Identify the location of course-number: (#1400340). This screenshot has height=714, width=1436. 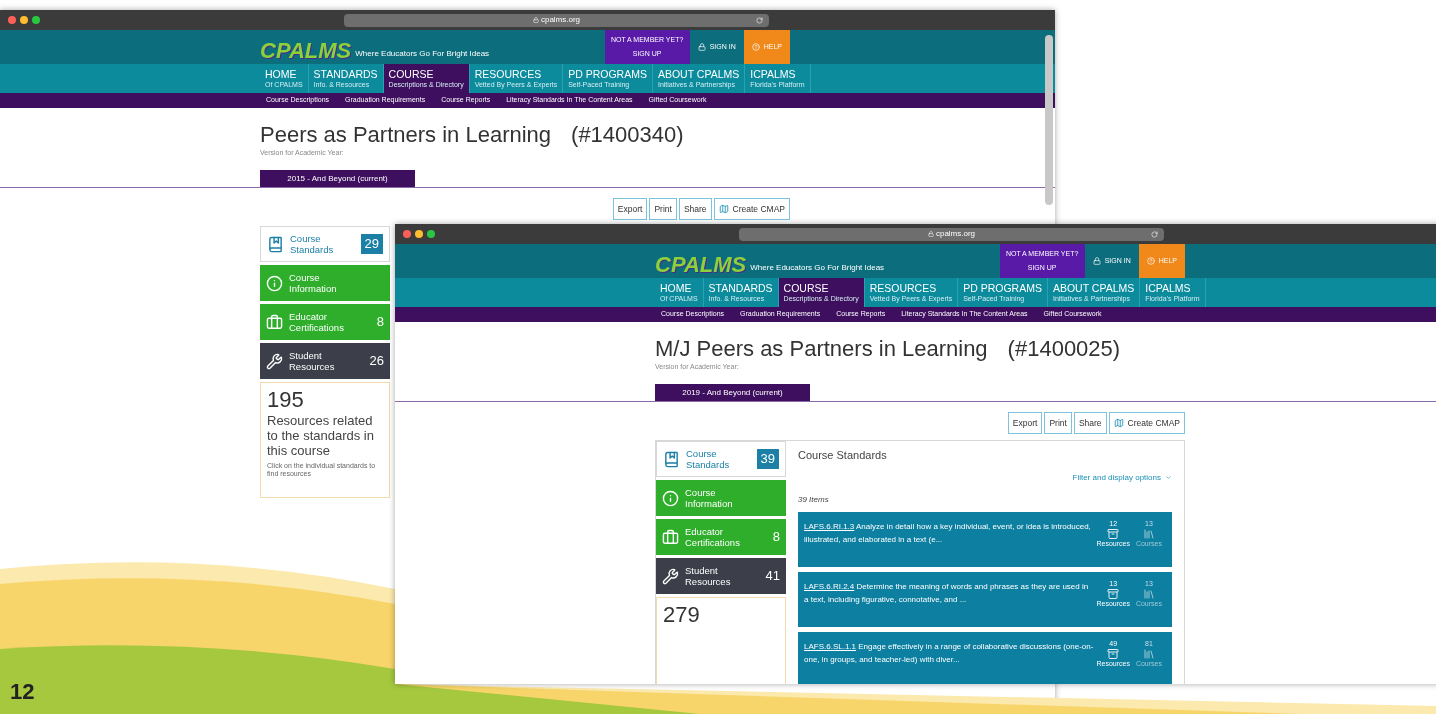
(627, 135).